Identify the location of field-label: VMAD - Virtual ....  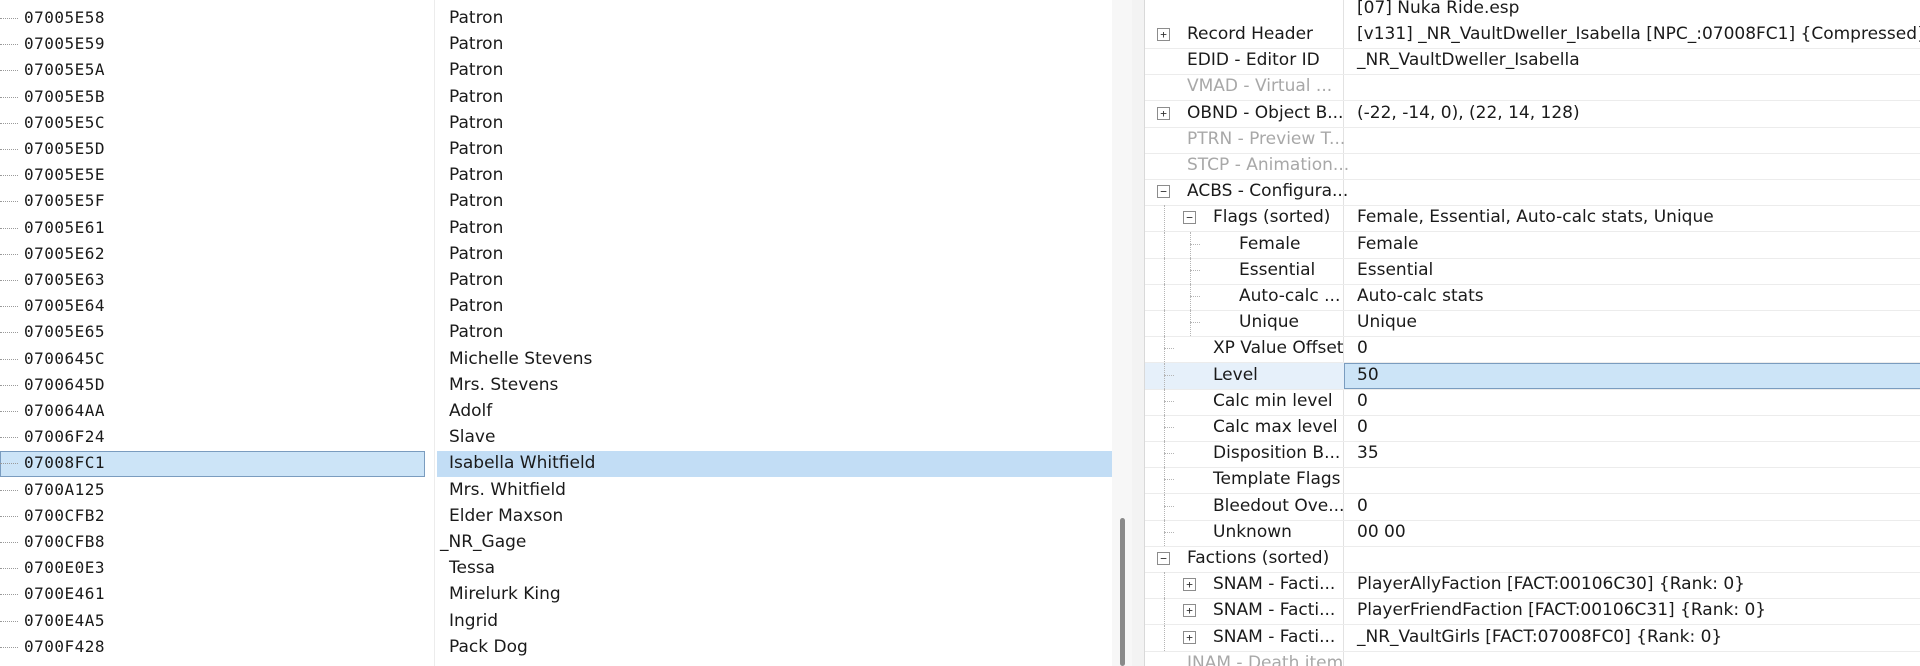
(1260, 86).